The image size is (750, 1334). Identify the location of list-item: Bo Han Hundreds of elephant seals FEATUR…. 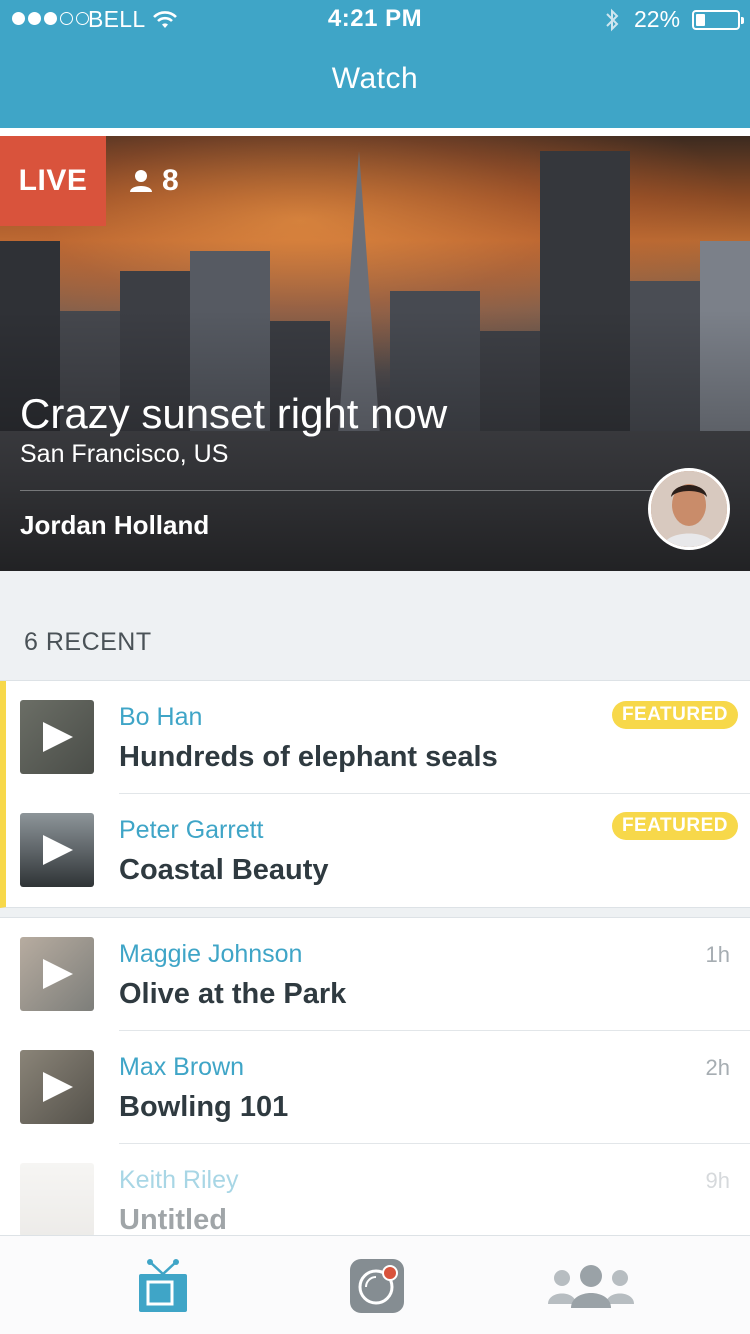
(375, 737).